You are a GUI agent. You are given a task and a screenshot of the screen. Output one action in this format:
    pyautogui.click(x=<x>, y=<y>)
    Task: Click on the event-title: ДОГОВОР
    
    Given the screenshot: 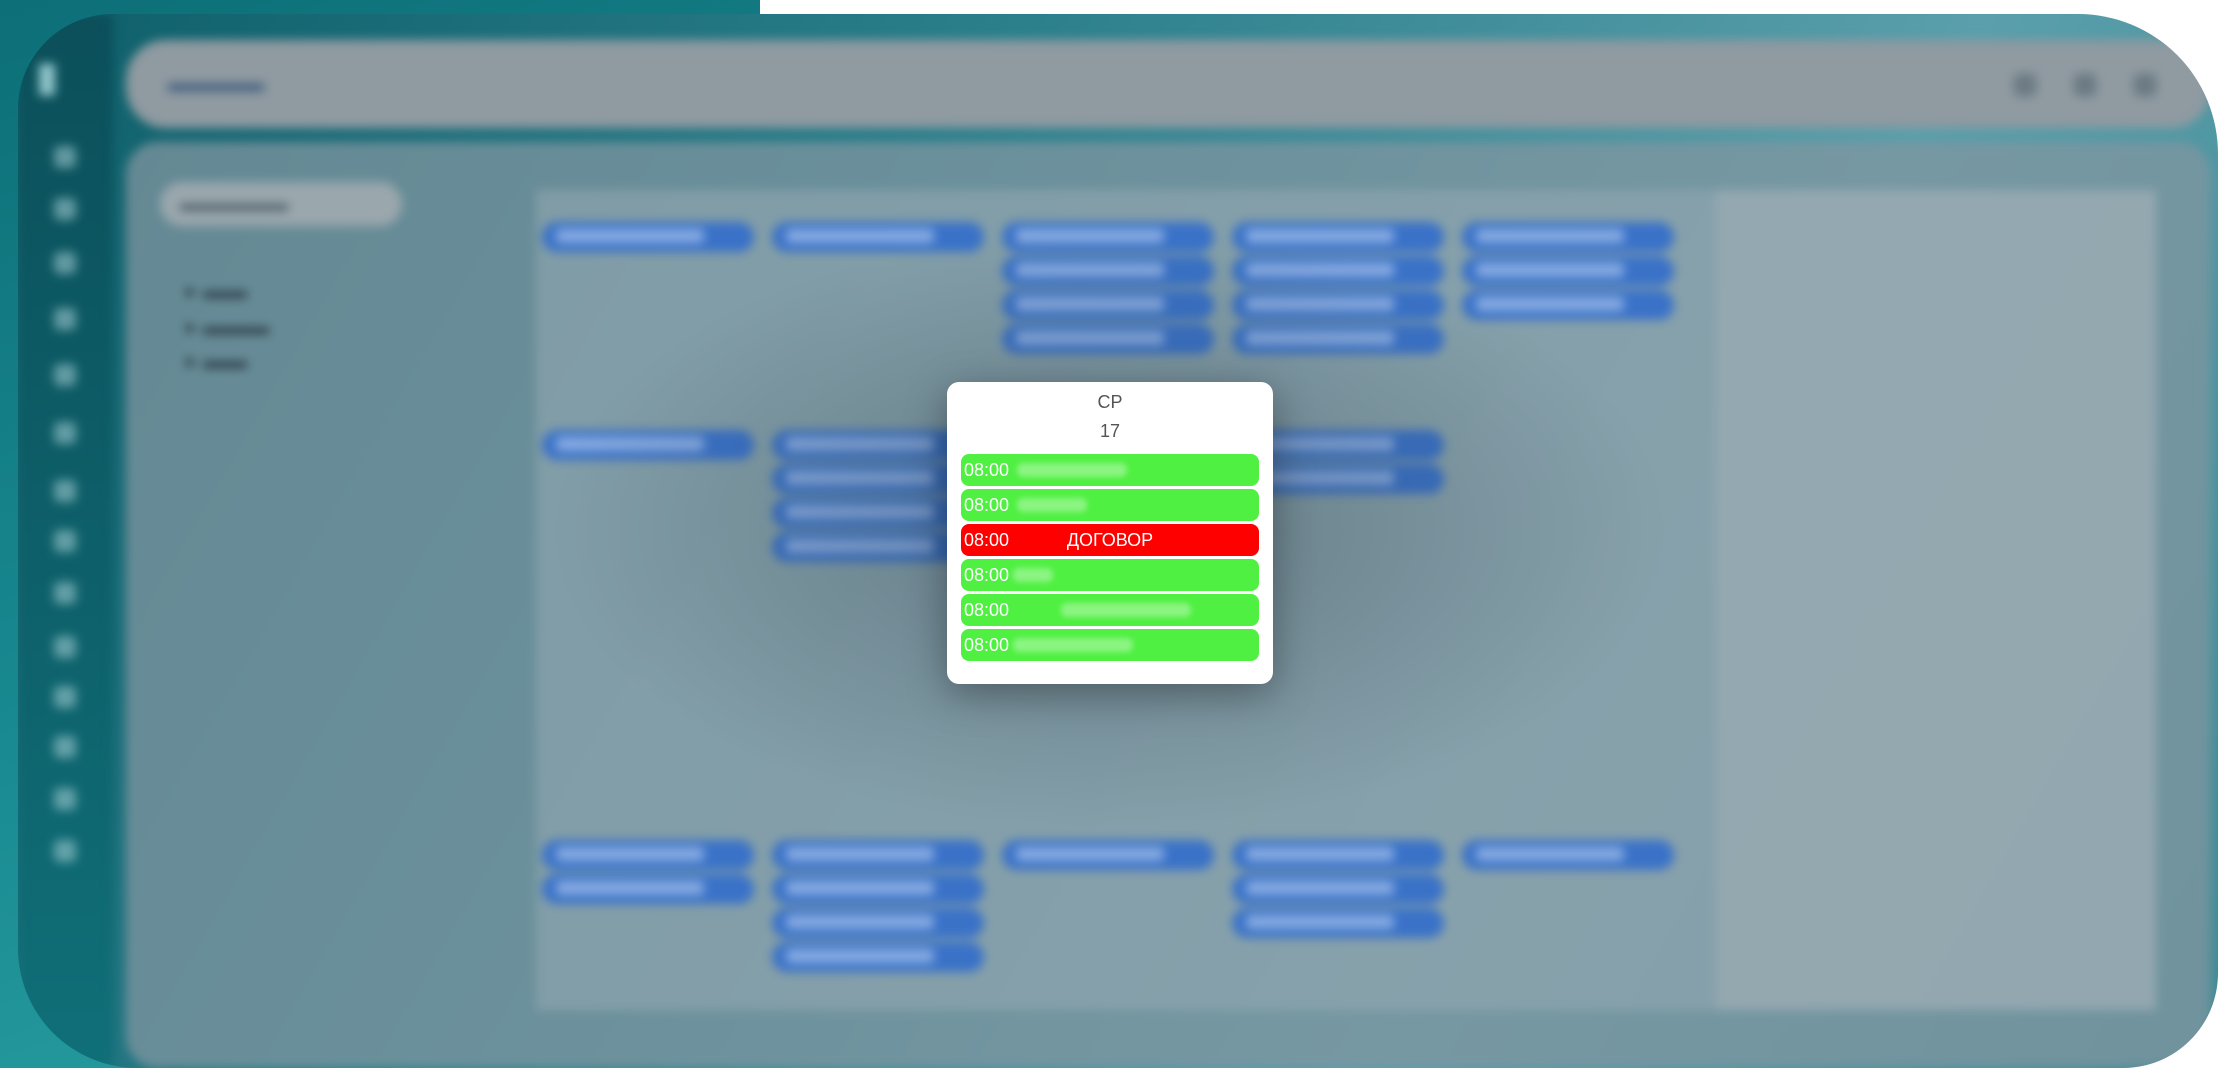 What is the action you would take?
    pyautogui.click(x=1110, y=540)
    